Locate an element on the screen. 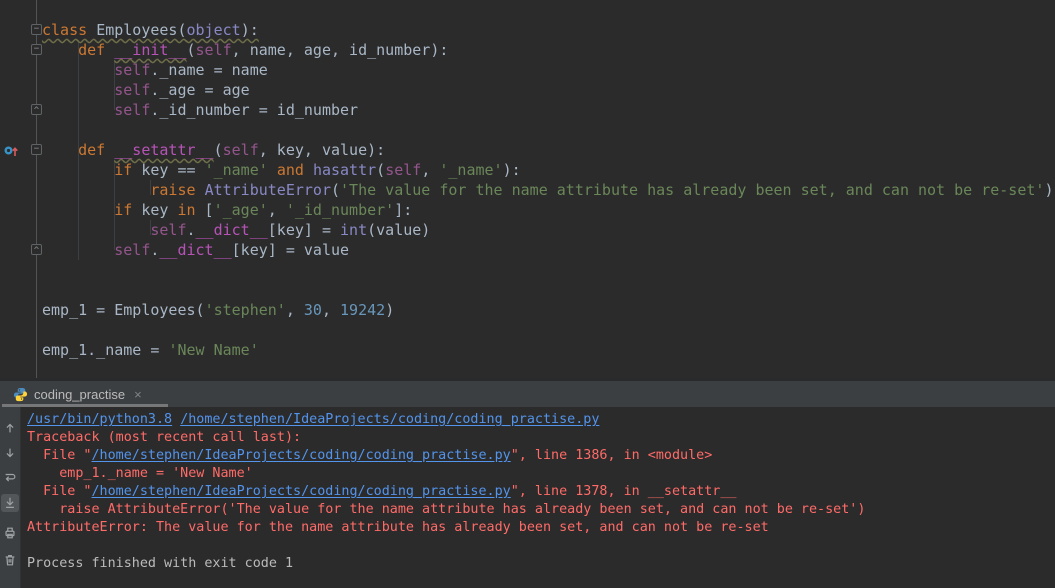 Image resolution: width=1055 pixels, height=588 pixels. code-token: [key] = value is located at coordinates (290, 250).